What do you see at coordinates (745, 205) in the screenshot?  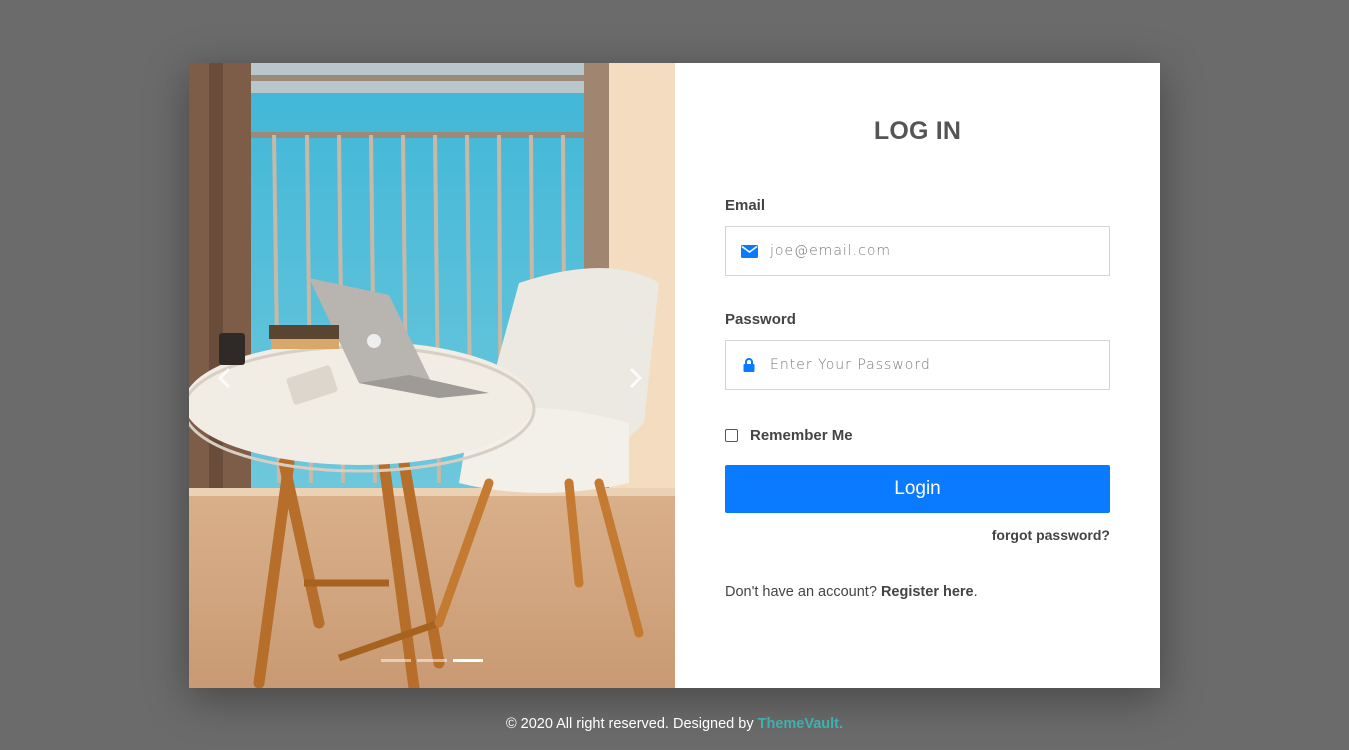 I see `email-label: Email` at bounding box center [745, 205].